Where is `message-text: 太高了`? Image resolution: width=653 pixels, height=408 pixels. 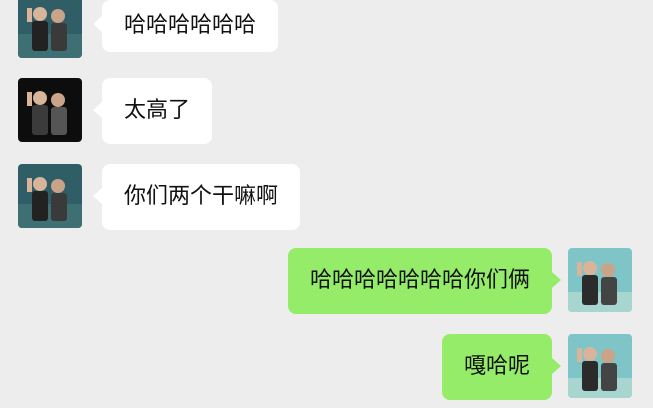
message-text: 太高了 is located at coordinates (157, 110).